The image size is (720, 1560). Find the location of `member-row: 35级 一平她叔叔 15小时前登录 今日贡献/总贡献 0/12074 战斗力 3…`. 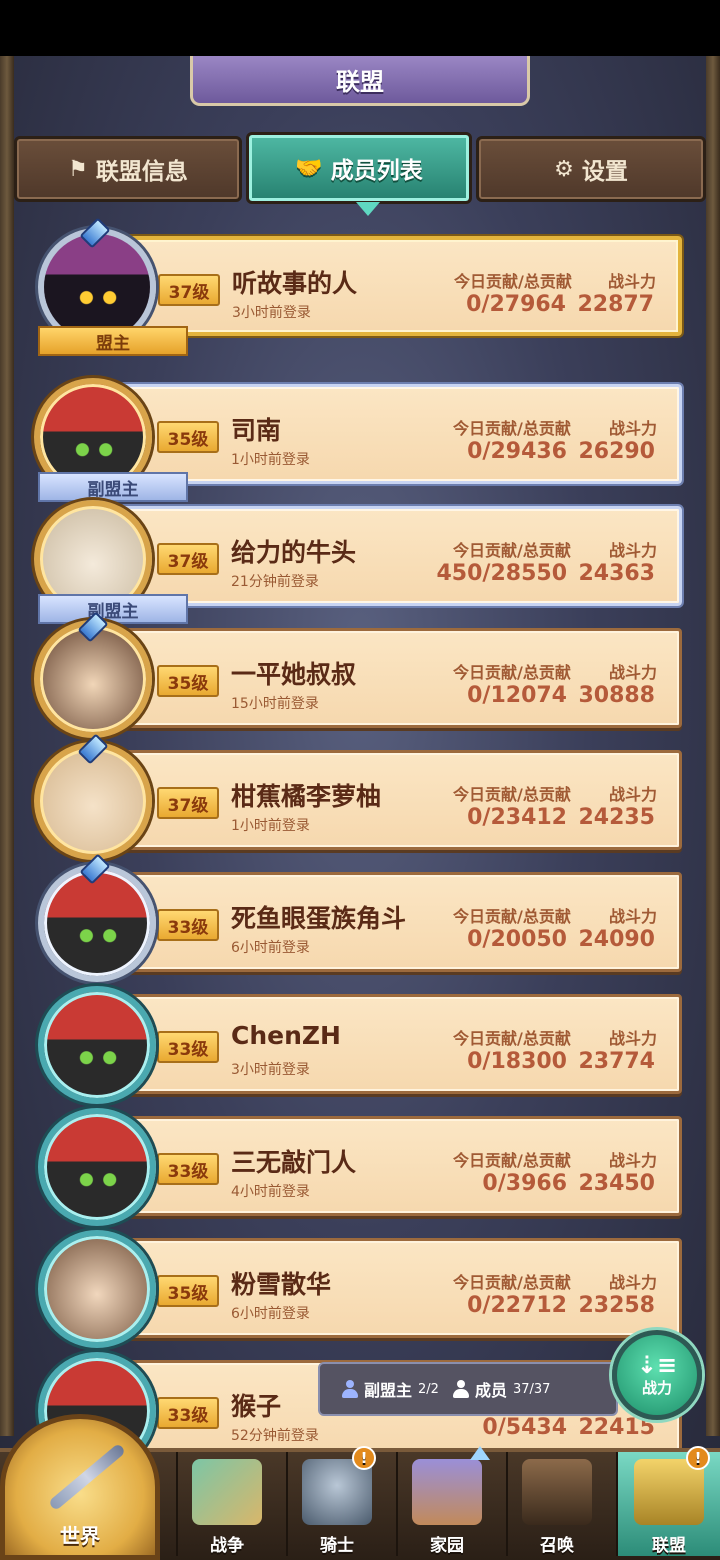

member-row: 35级 一平她叔叔 15小时前登录 今日贡献/总贡献 0/12074 战斗力 3… is located at coordinates (401, 678).